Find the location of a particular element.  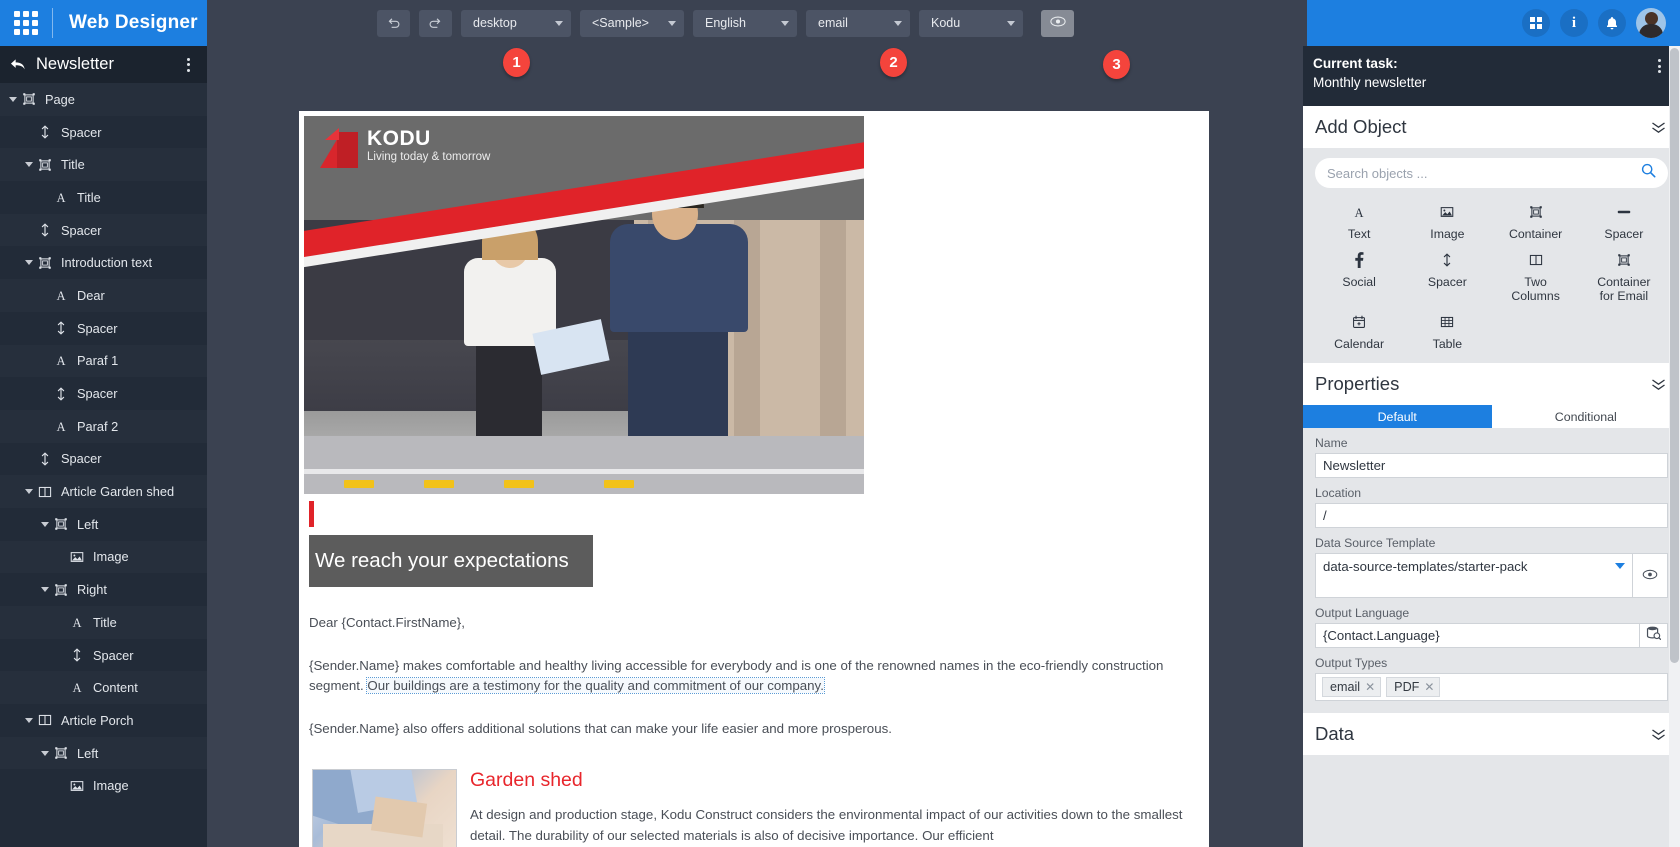

info-icon: i is located at coordinates (1574, 23).